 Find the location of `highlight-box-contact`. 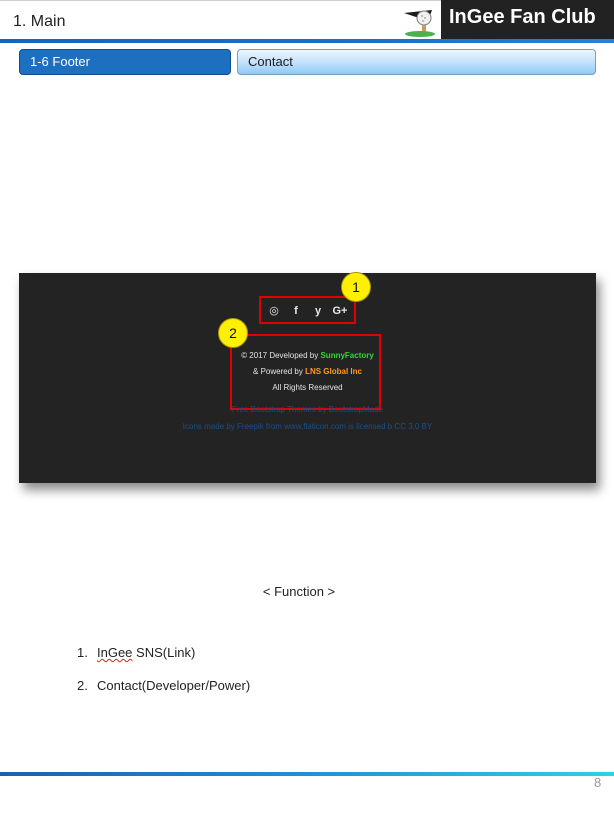

highlight-box-contact is located at coordinates (305, 372).